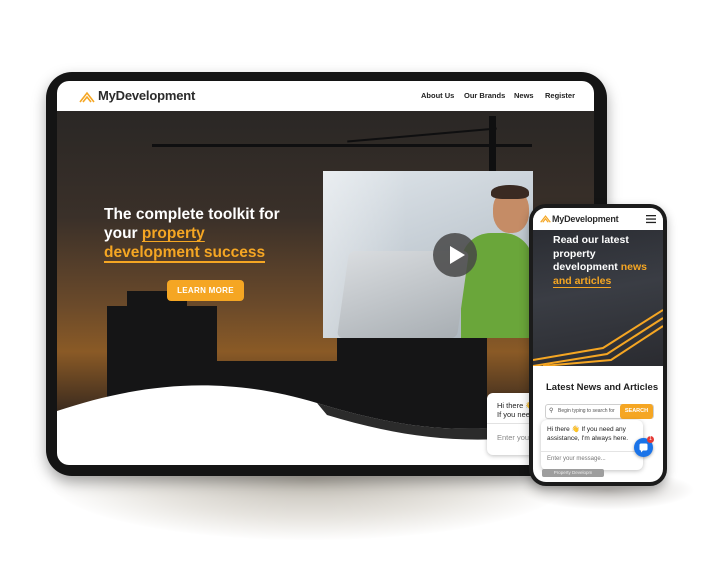  Describe the element at coordinates (636, 411) in the screenshot. I see `search-button: SEARCH` at that location.